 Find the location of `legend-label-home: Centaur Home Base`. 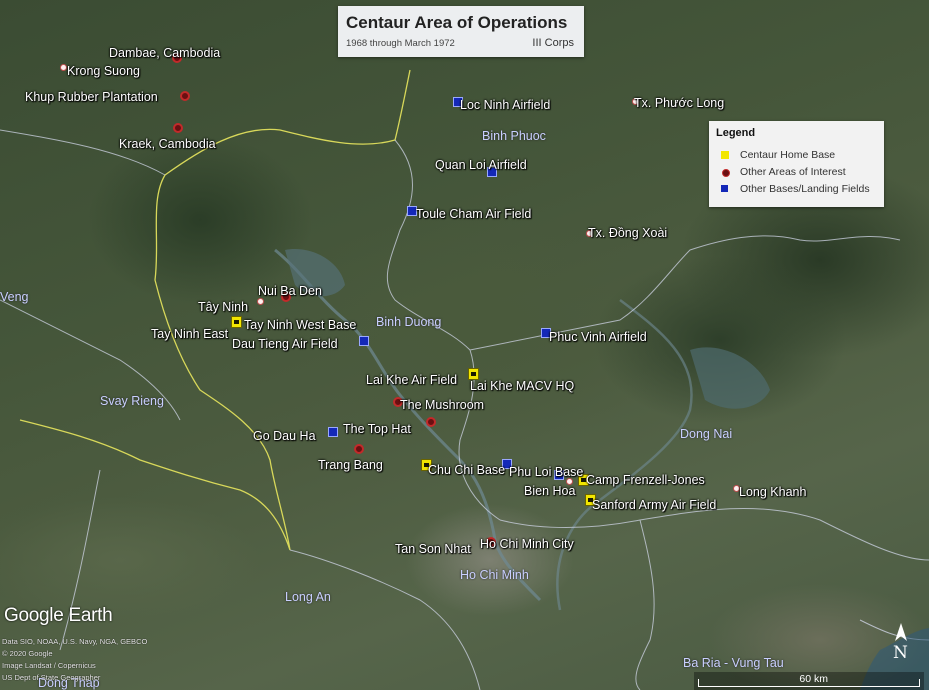

legend-label-home: Centaur Home Base is located at coordinates (788, 155).